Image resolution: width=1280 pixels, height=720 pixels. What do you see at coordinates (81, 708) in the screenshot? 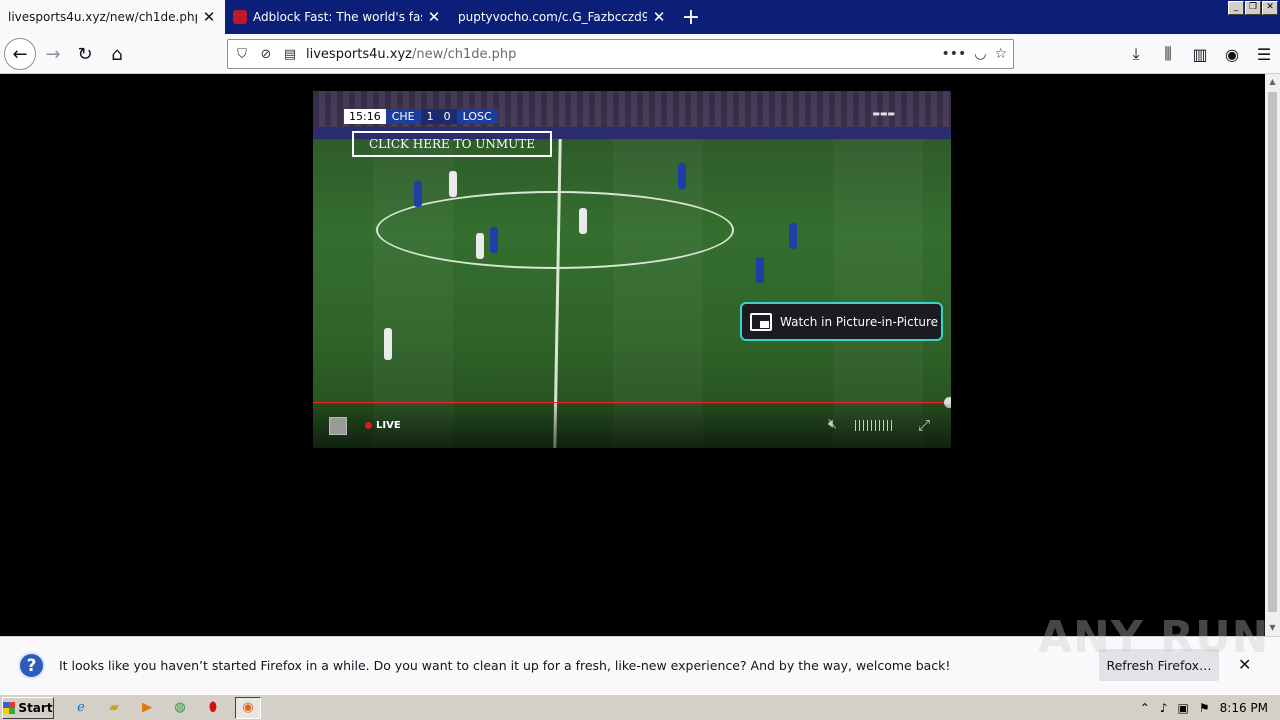
I see `internet-explorer-icon: ℯ` at bounding box center [81, 708].